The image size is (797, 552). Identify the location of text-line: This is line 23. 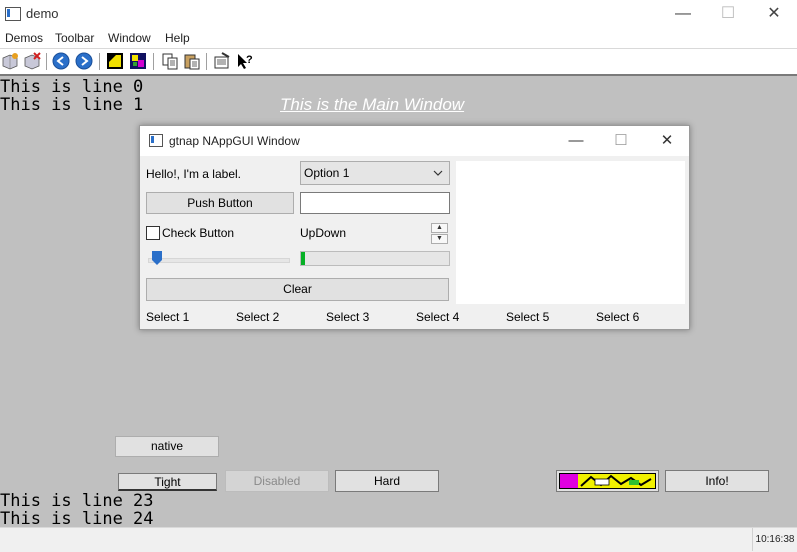
(77, 501).